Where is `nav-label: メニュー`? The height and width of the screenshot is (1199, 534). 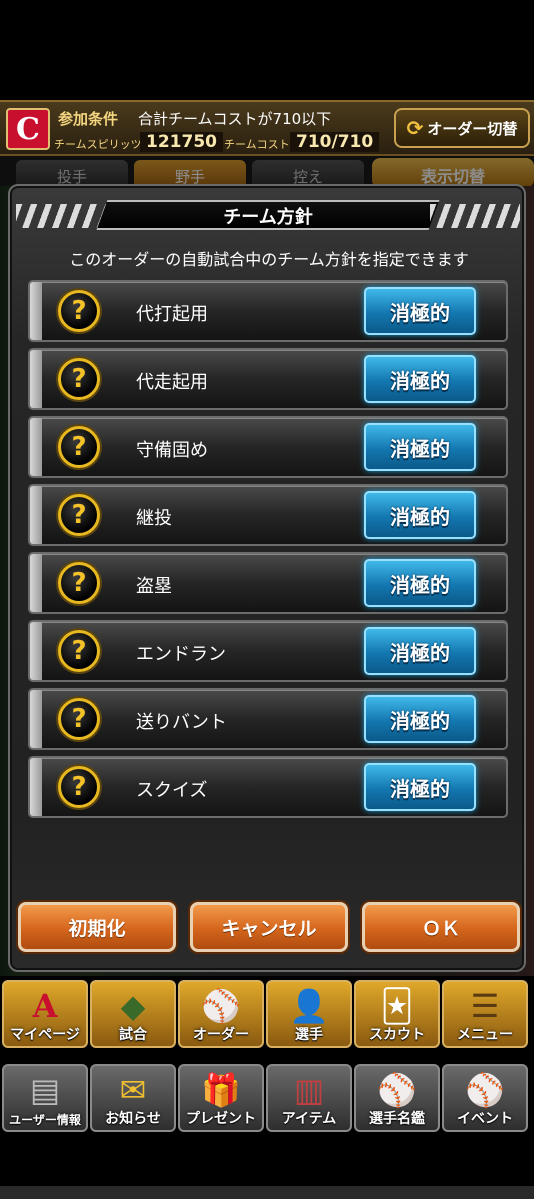 nav-label: メニュー is located at coordinates (485, 1035).